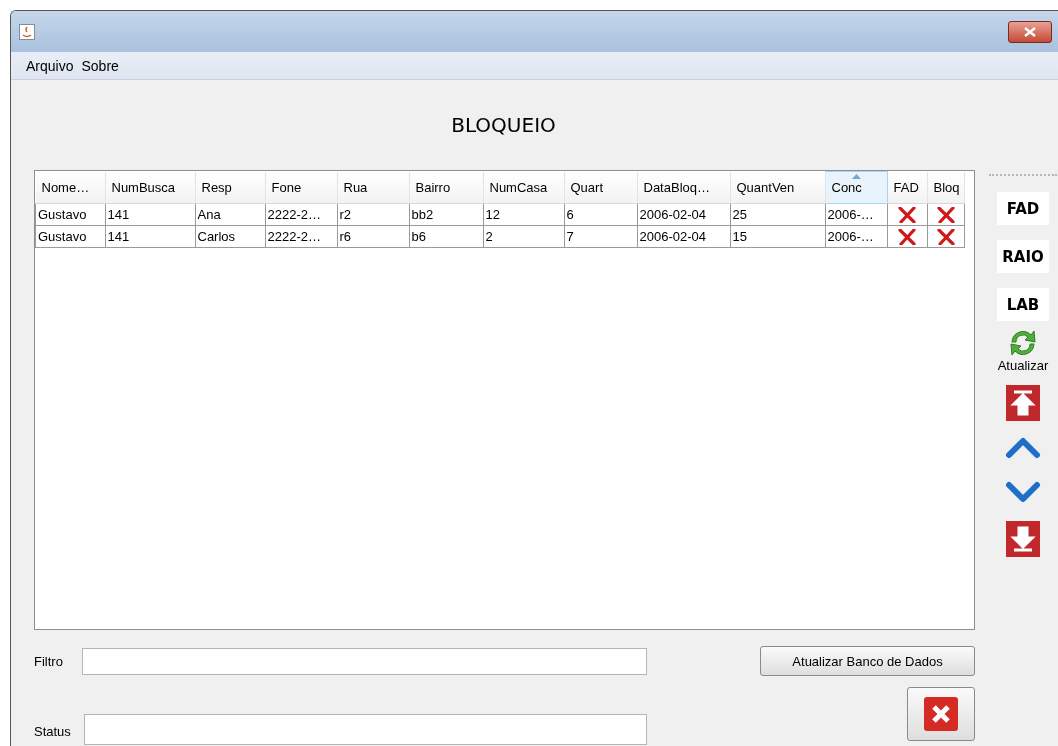 The width and height of the screenshot is (1058, 746). I want to click on sort-arrow-icon, so click(856, 176).